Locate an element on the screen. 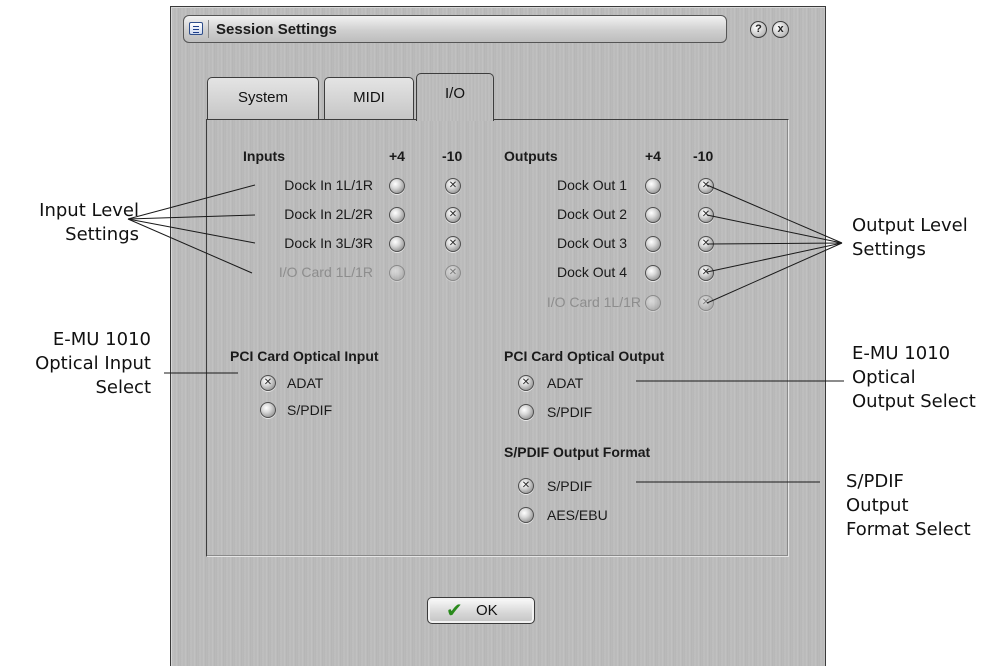  input-1-plus4-radio is located at coordinates (397, 186).